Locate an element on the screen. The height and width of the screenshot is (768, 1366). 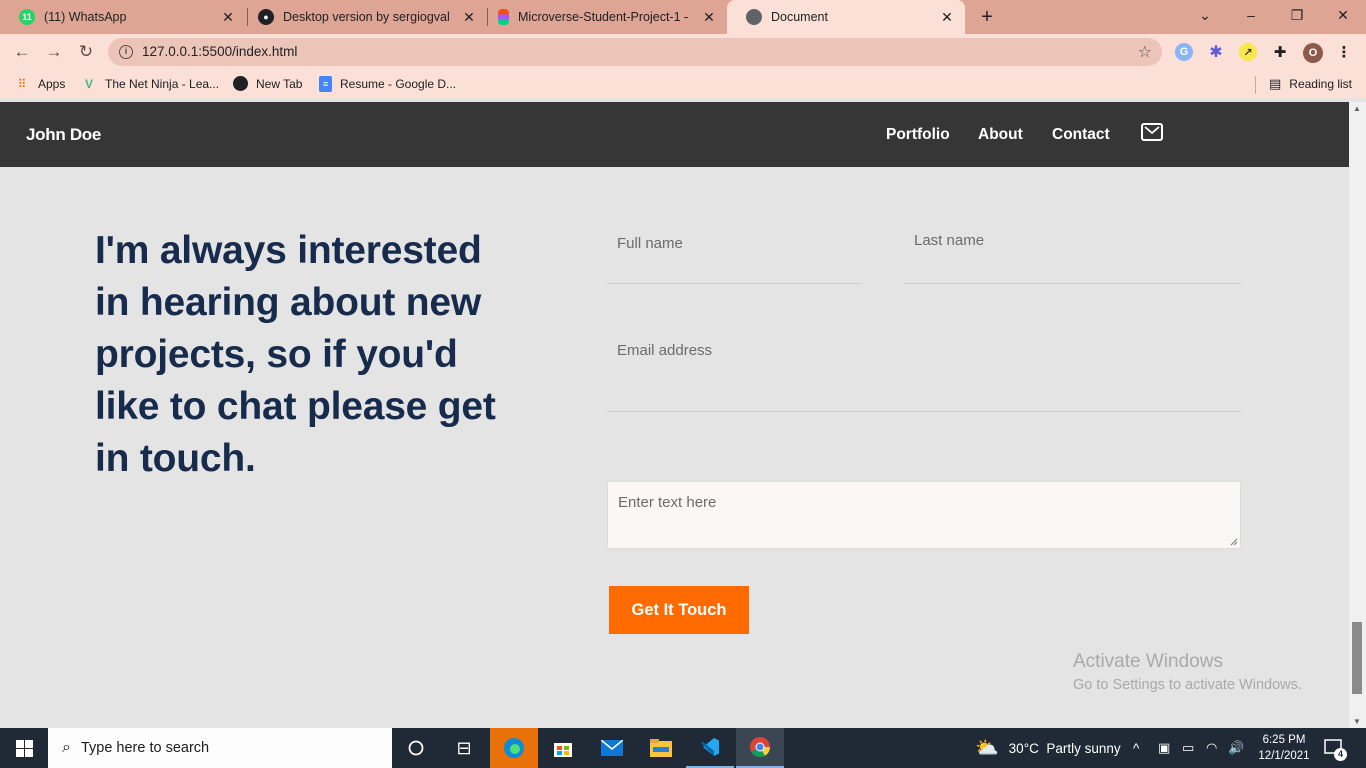
tab-whatsapp: 11 (11) WhatsApp ✕ is located at coordinates (123, 17).